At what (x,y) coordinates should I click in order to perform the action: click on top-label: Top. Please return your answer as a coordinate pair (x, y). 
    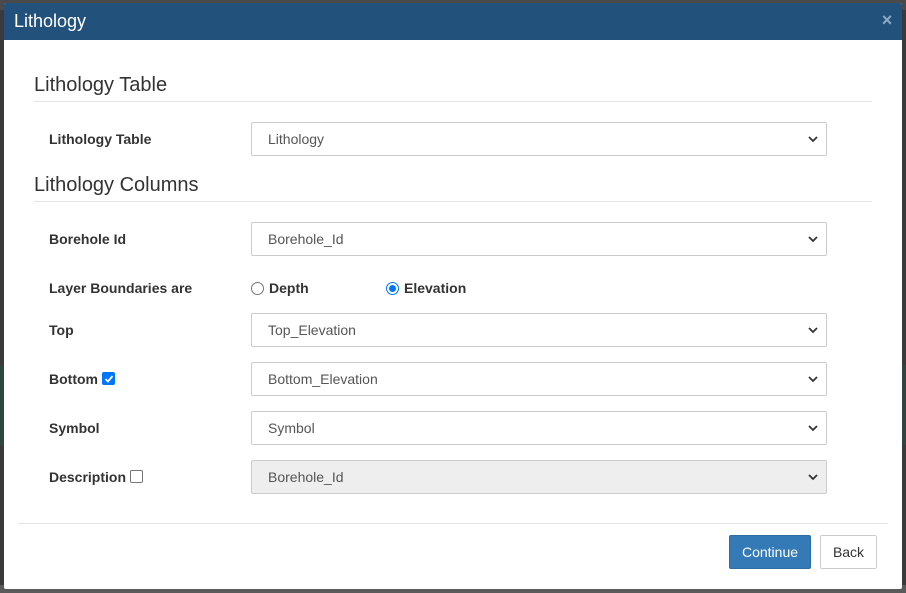
    Looking at the image, I should click on (61, 330).